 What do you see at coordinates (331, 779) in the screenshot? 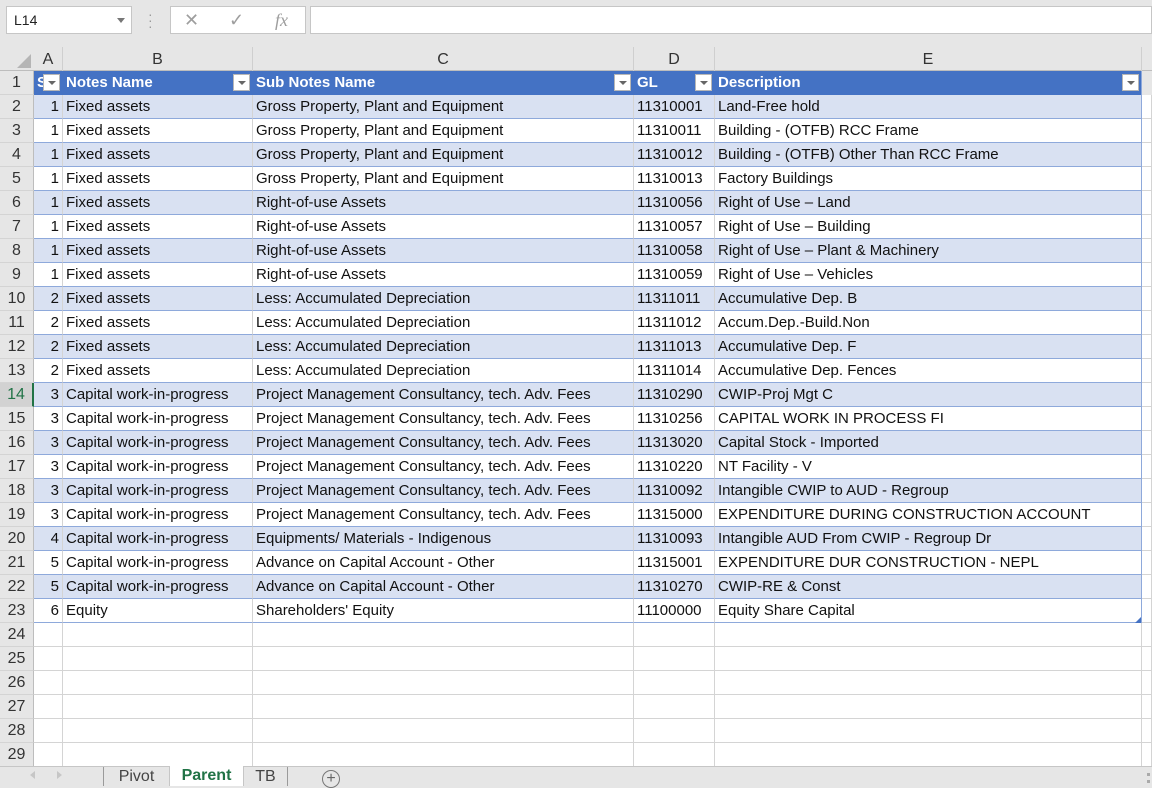
I see `add-sheet-button: +` at bounding box center [331, 779].